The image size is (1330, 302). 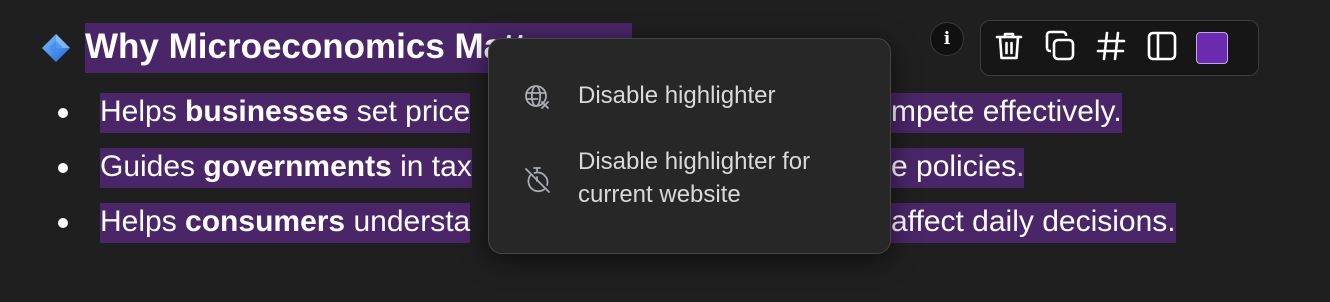 What do you see at coordinates (538, 98) in the screenshot?
I see `globe-x-icon` at bounding box center [538, 98].